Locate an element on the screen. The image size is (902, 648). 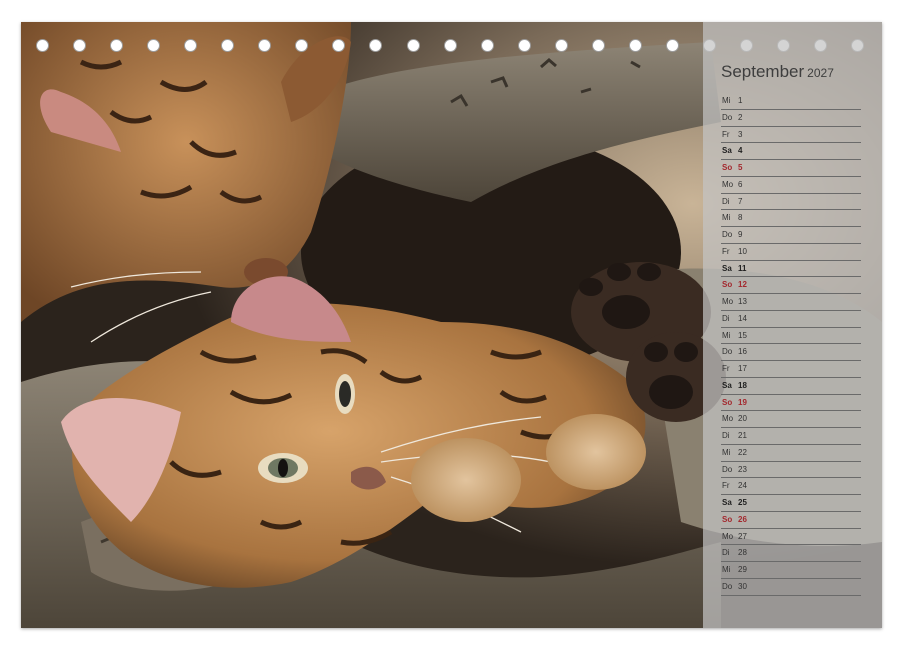
day-number: 17 is located at coordinates (742, 368).